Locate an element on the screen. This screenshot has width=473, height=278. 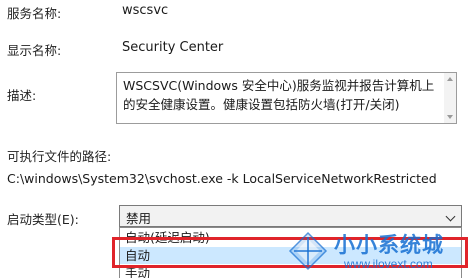
description-label: 描述: is located at coordinates (22, 95).